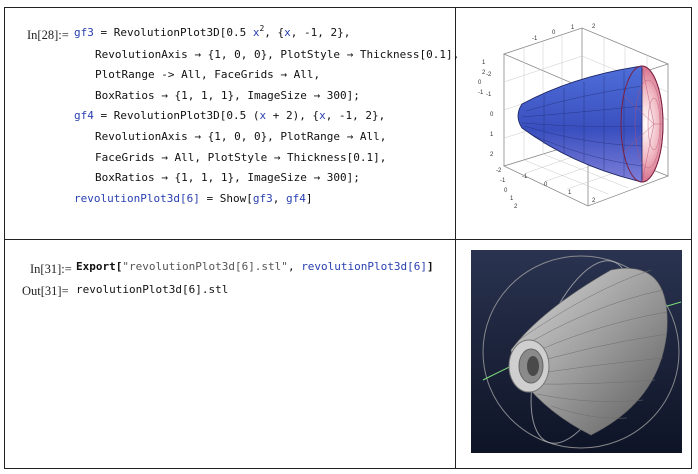 This screenshot has width=698, height=474. What do you see at coordinates (503, 181) in the screenshot?
I see `tick-z-1: -1` at bounding box center [503, 181].